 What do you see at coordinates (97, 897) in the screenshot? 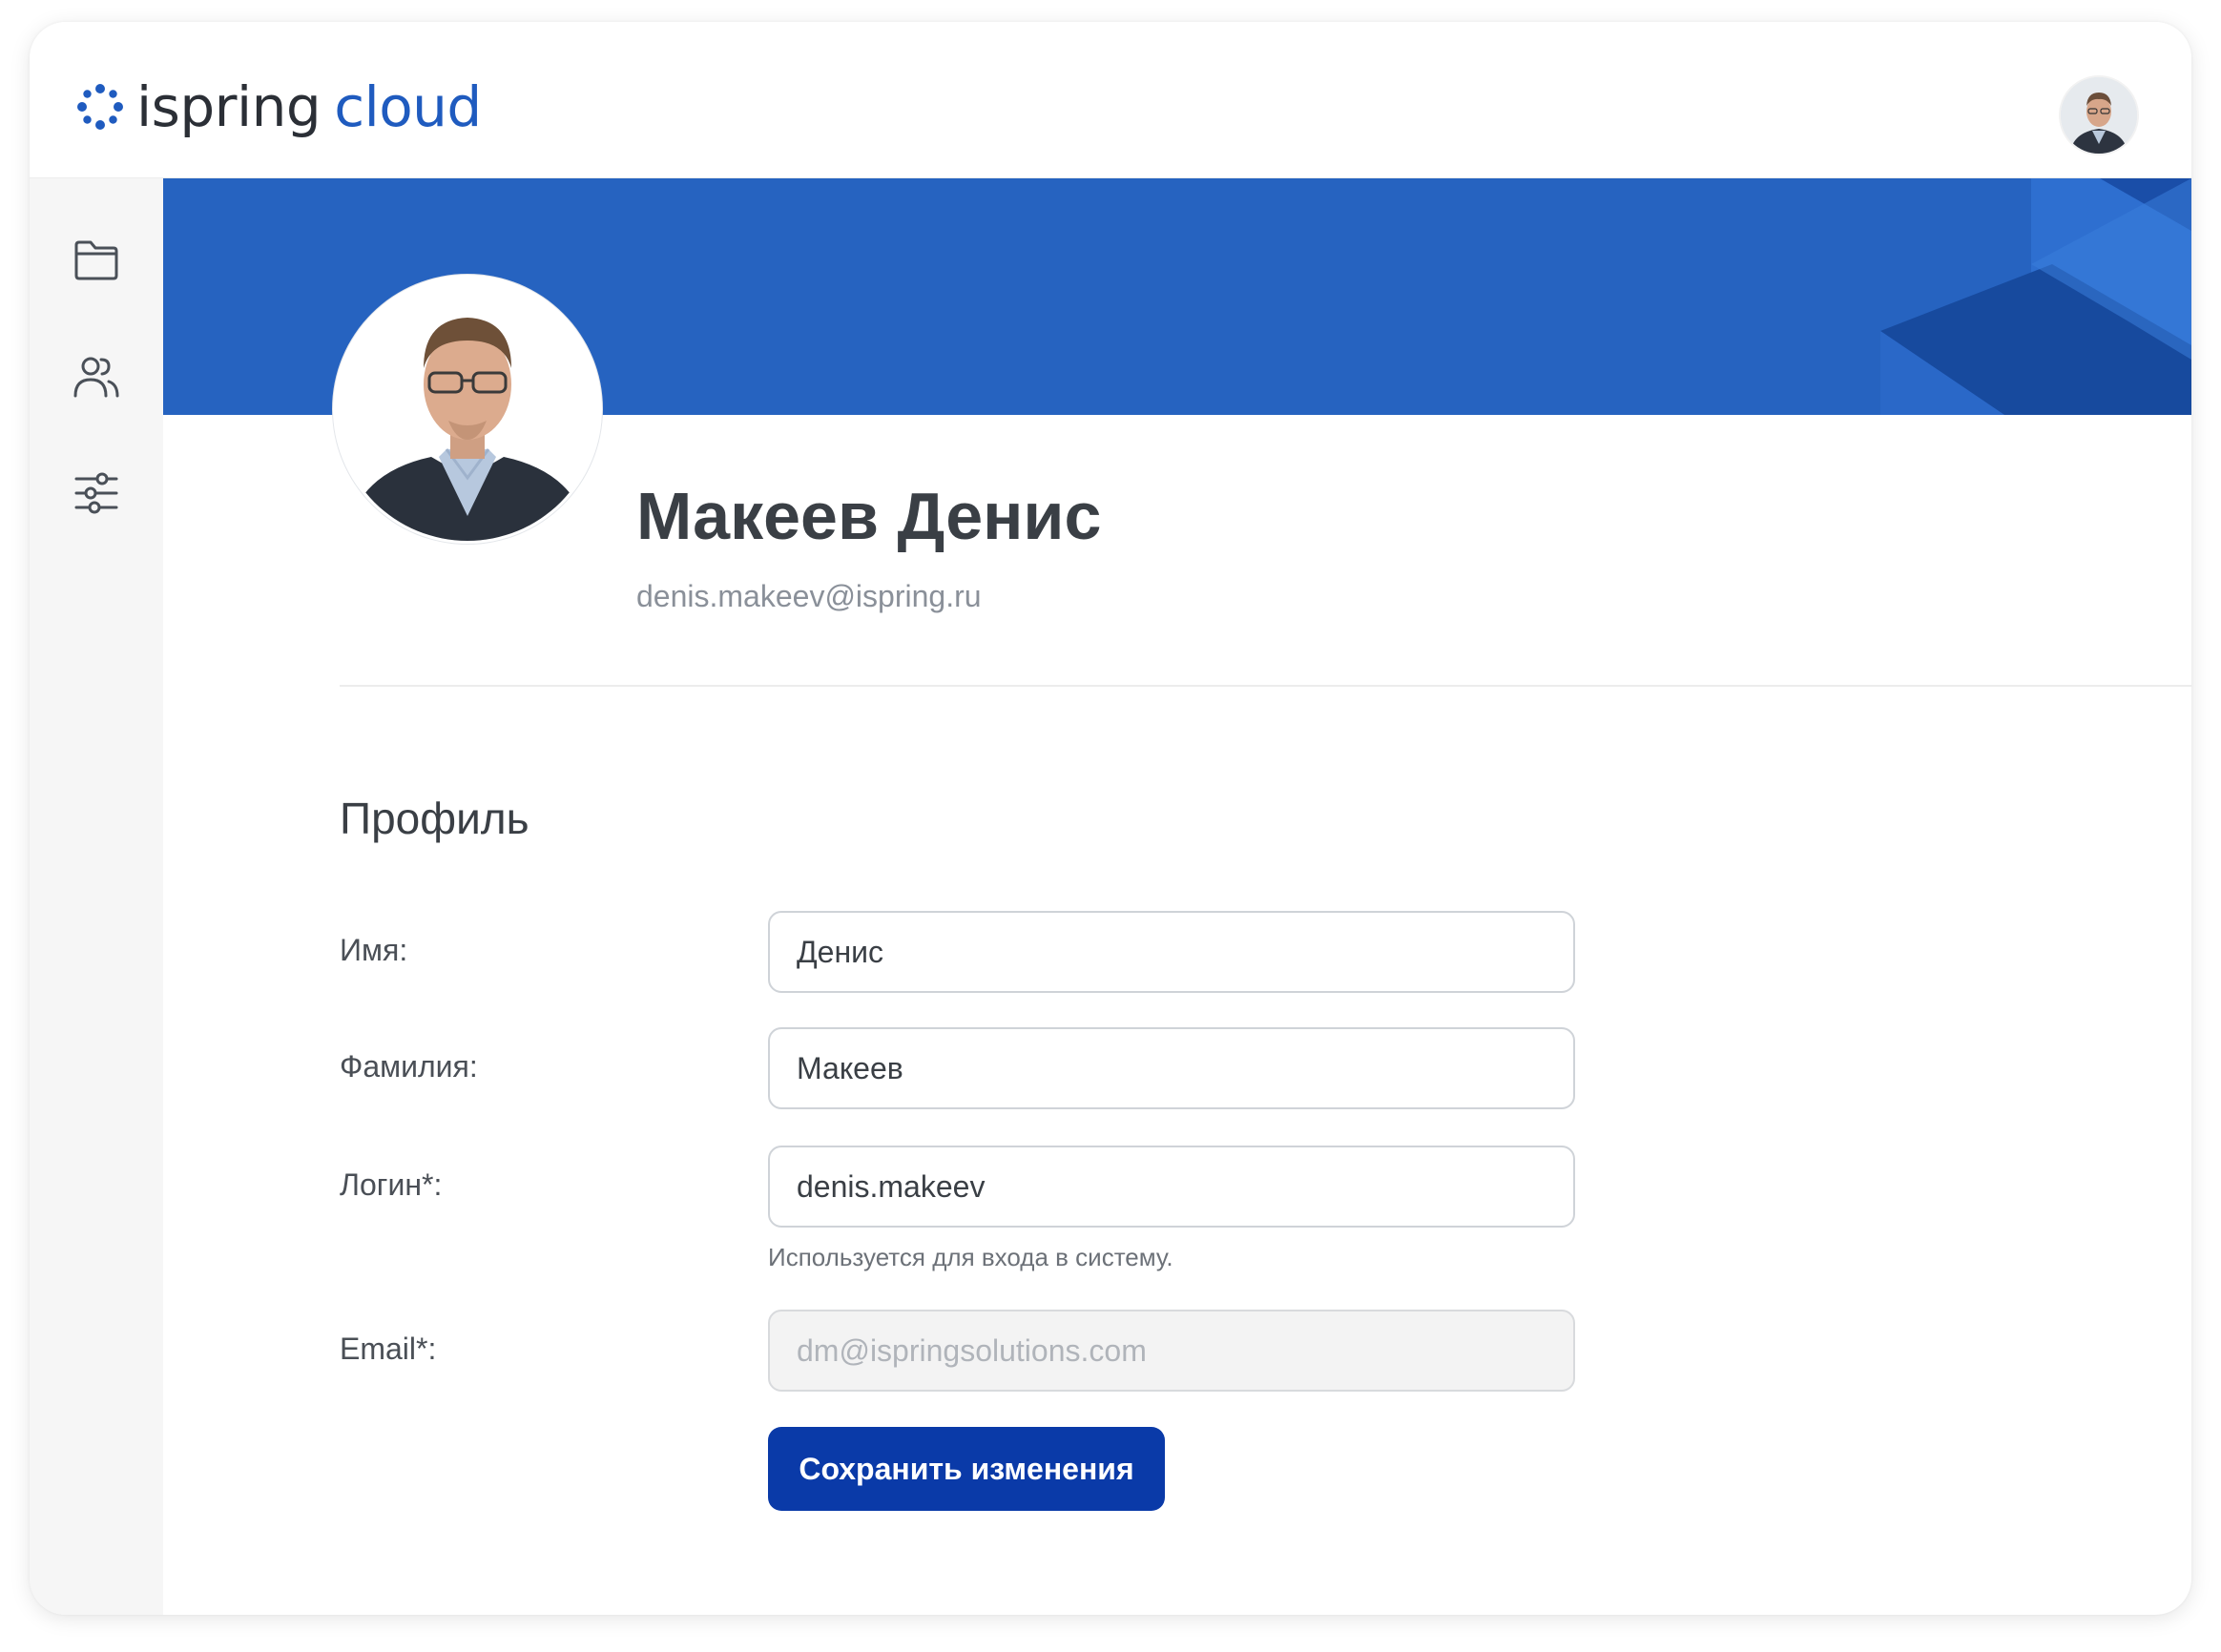
I see `left-sidebar` at bounding box center [97, 897].